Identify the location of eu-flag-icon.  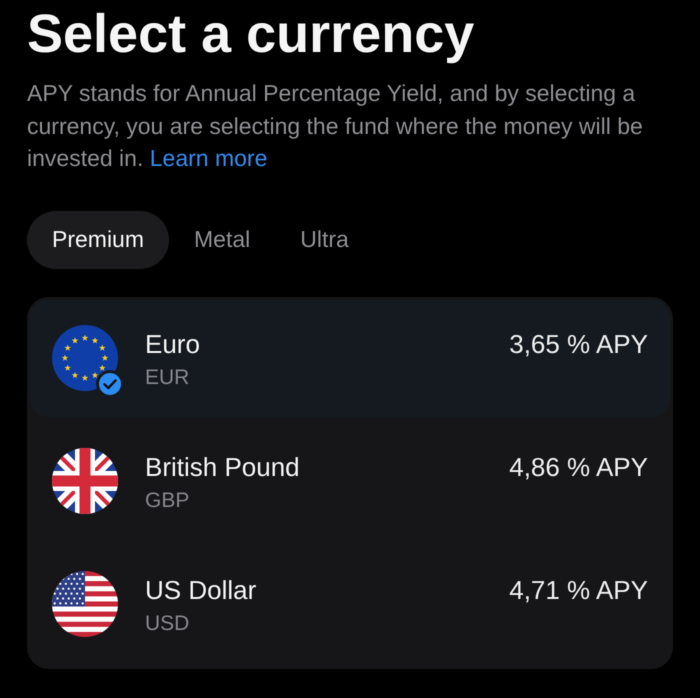
(85, 358).